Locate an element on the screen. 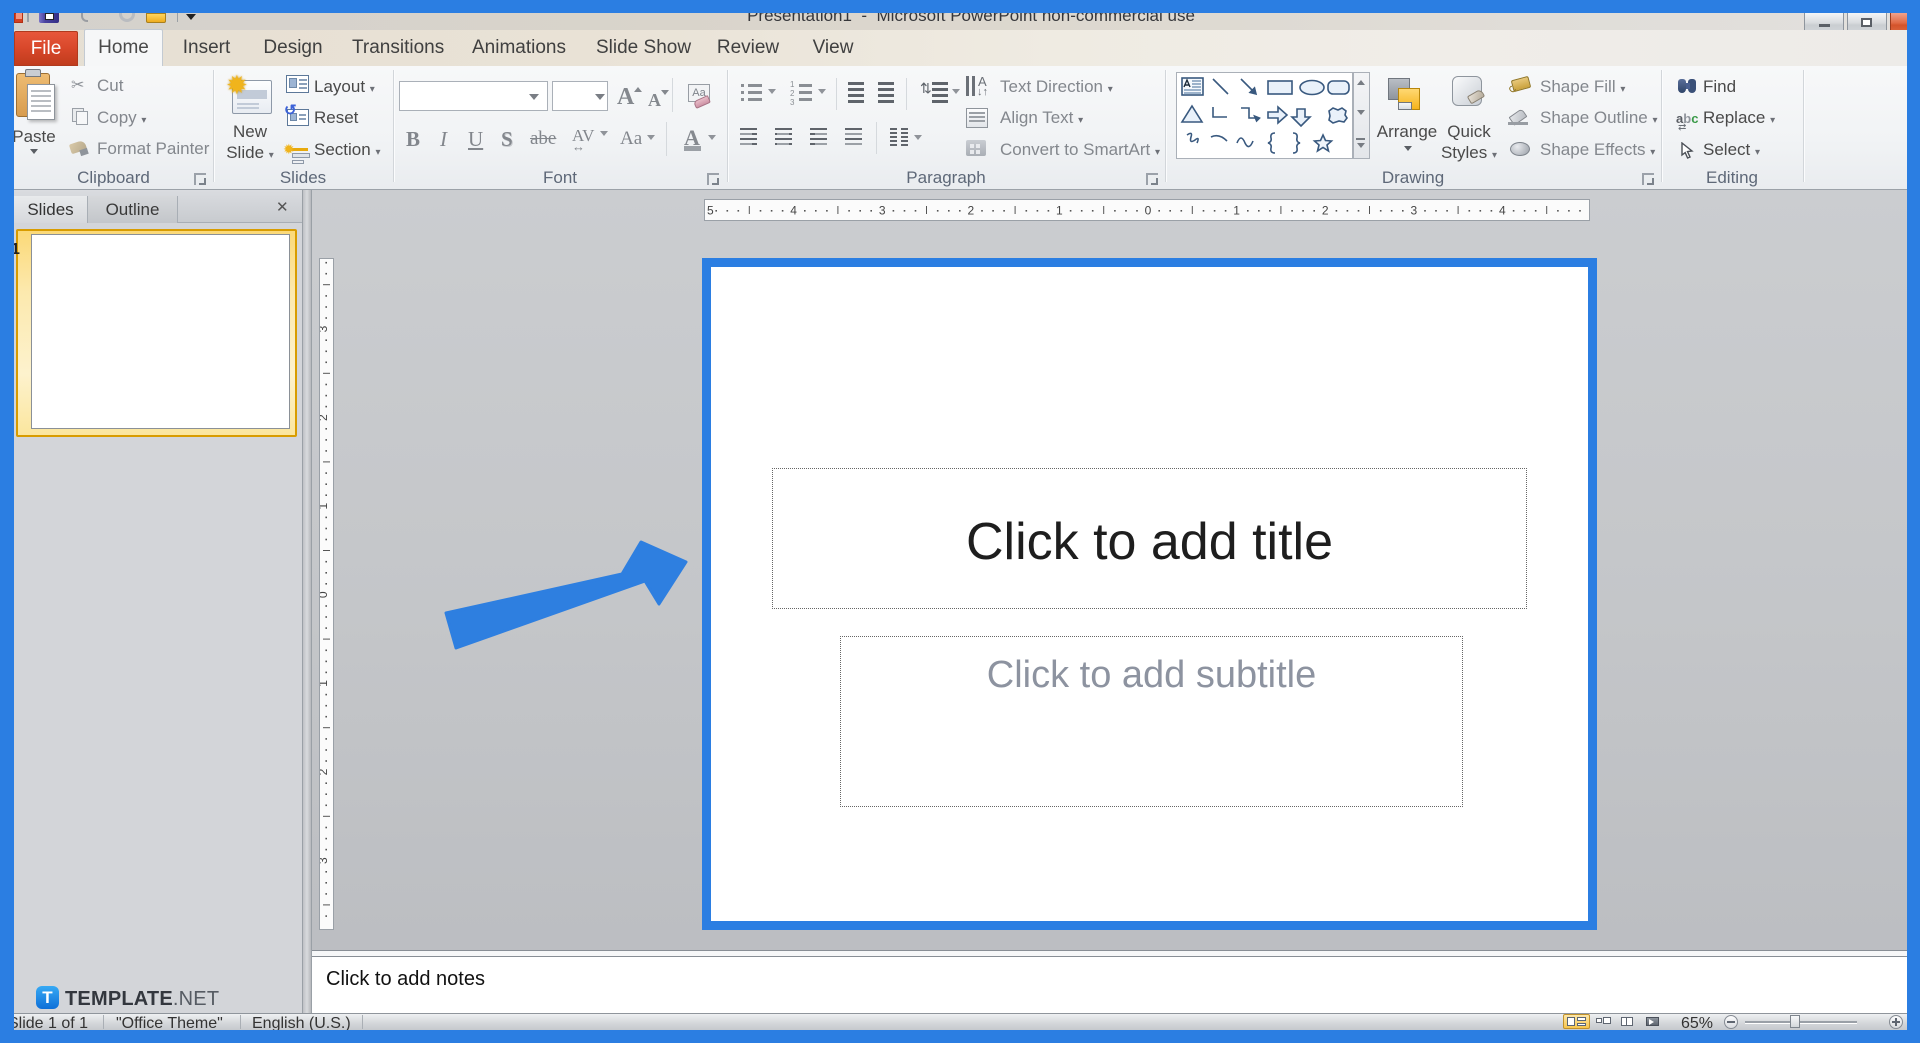  svg-text: 5 is located at coordinates (710, 211).